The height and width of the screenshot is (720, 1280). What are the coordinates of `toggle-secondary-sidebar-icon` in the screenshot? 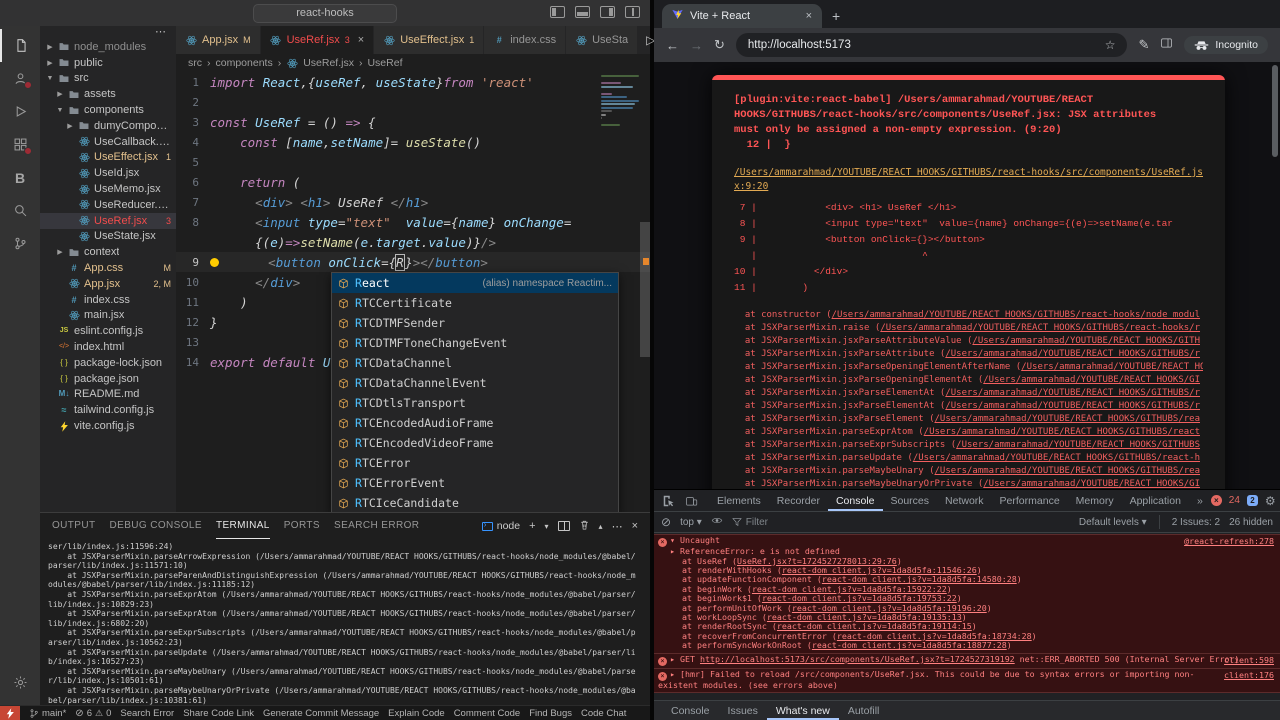 It's located at (607, 12).